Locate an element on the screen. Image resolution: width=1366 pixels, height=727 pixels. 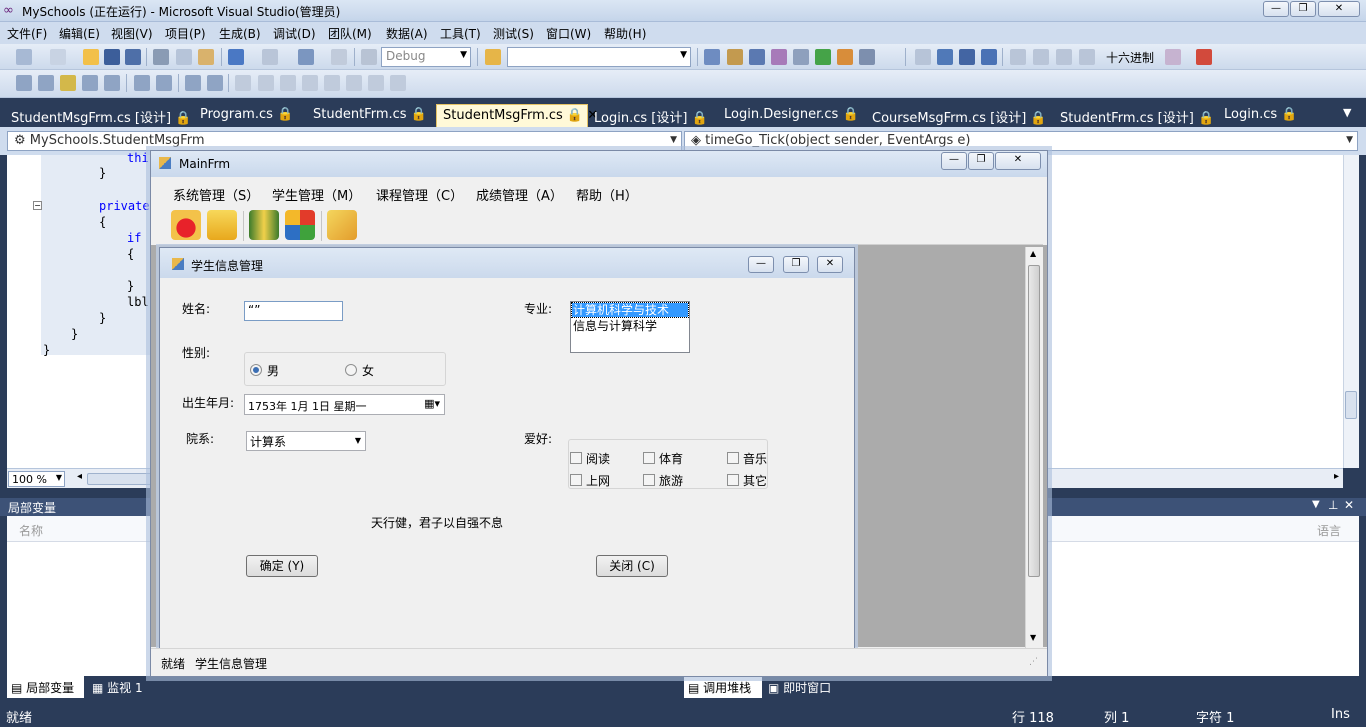
menu-score-management: 成绩管理（A） is located at coordinates (519, 194).